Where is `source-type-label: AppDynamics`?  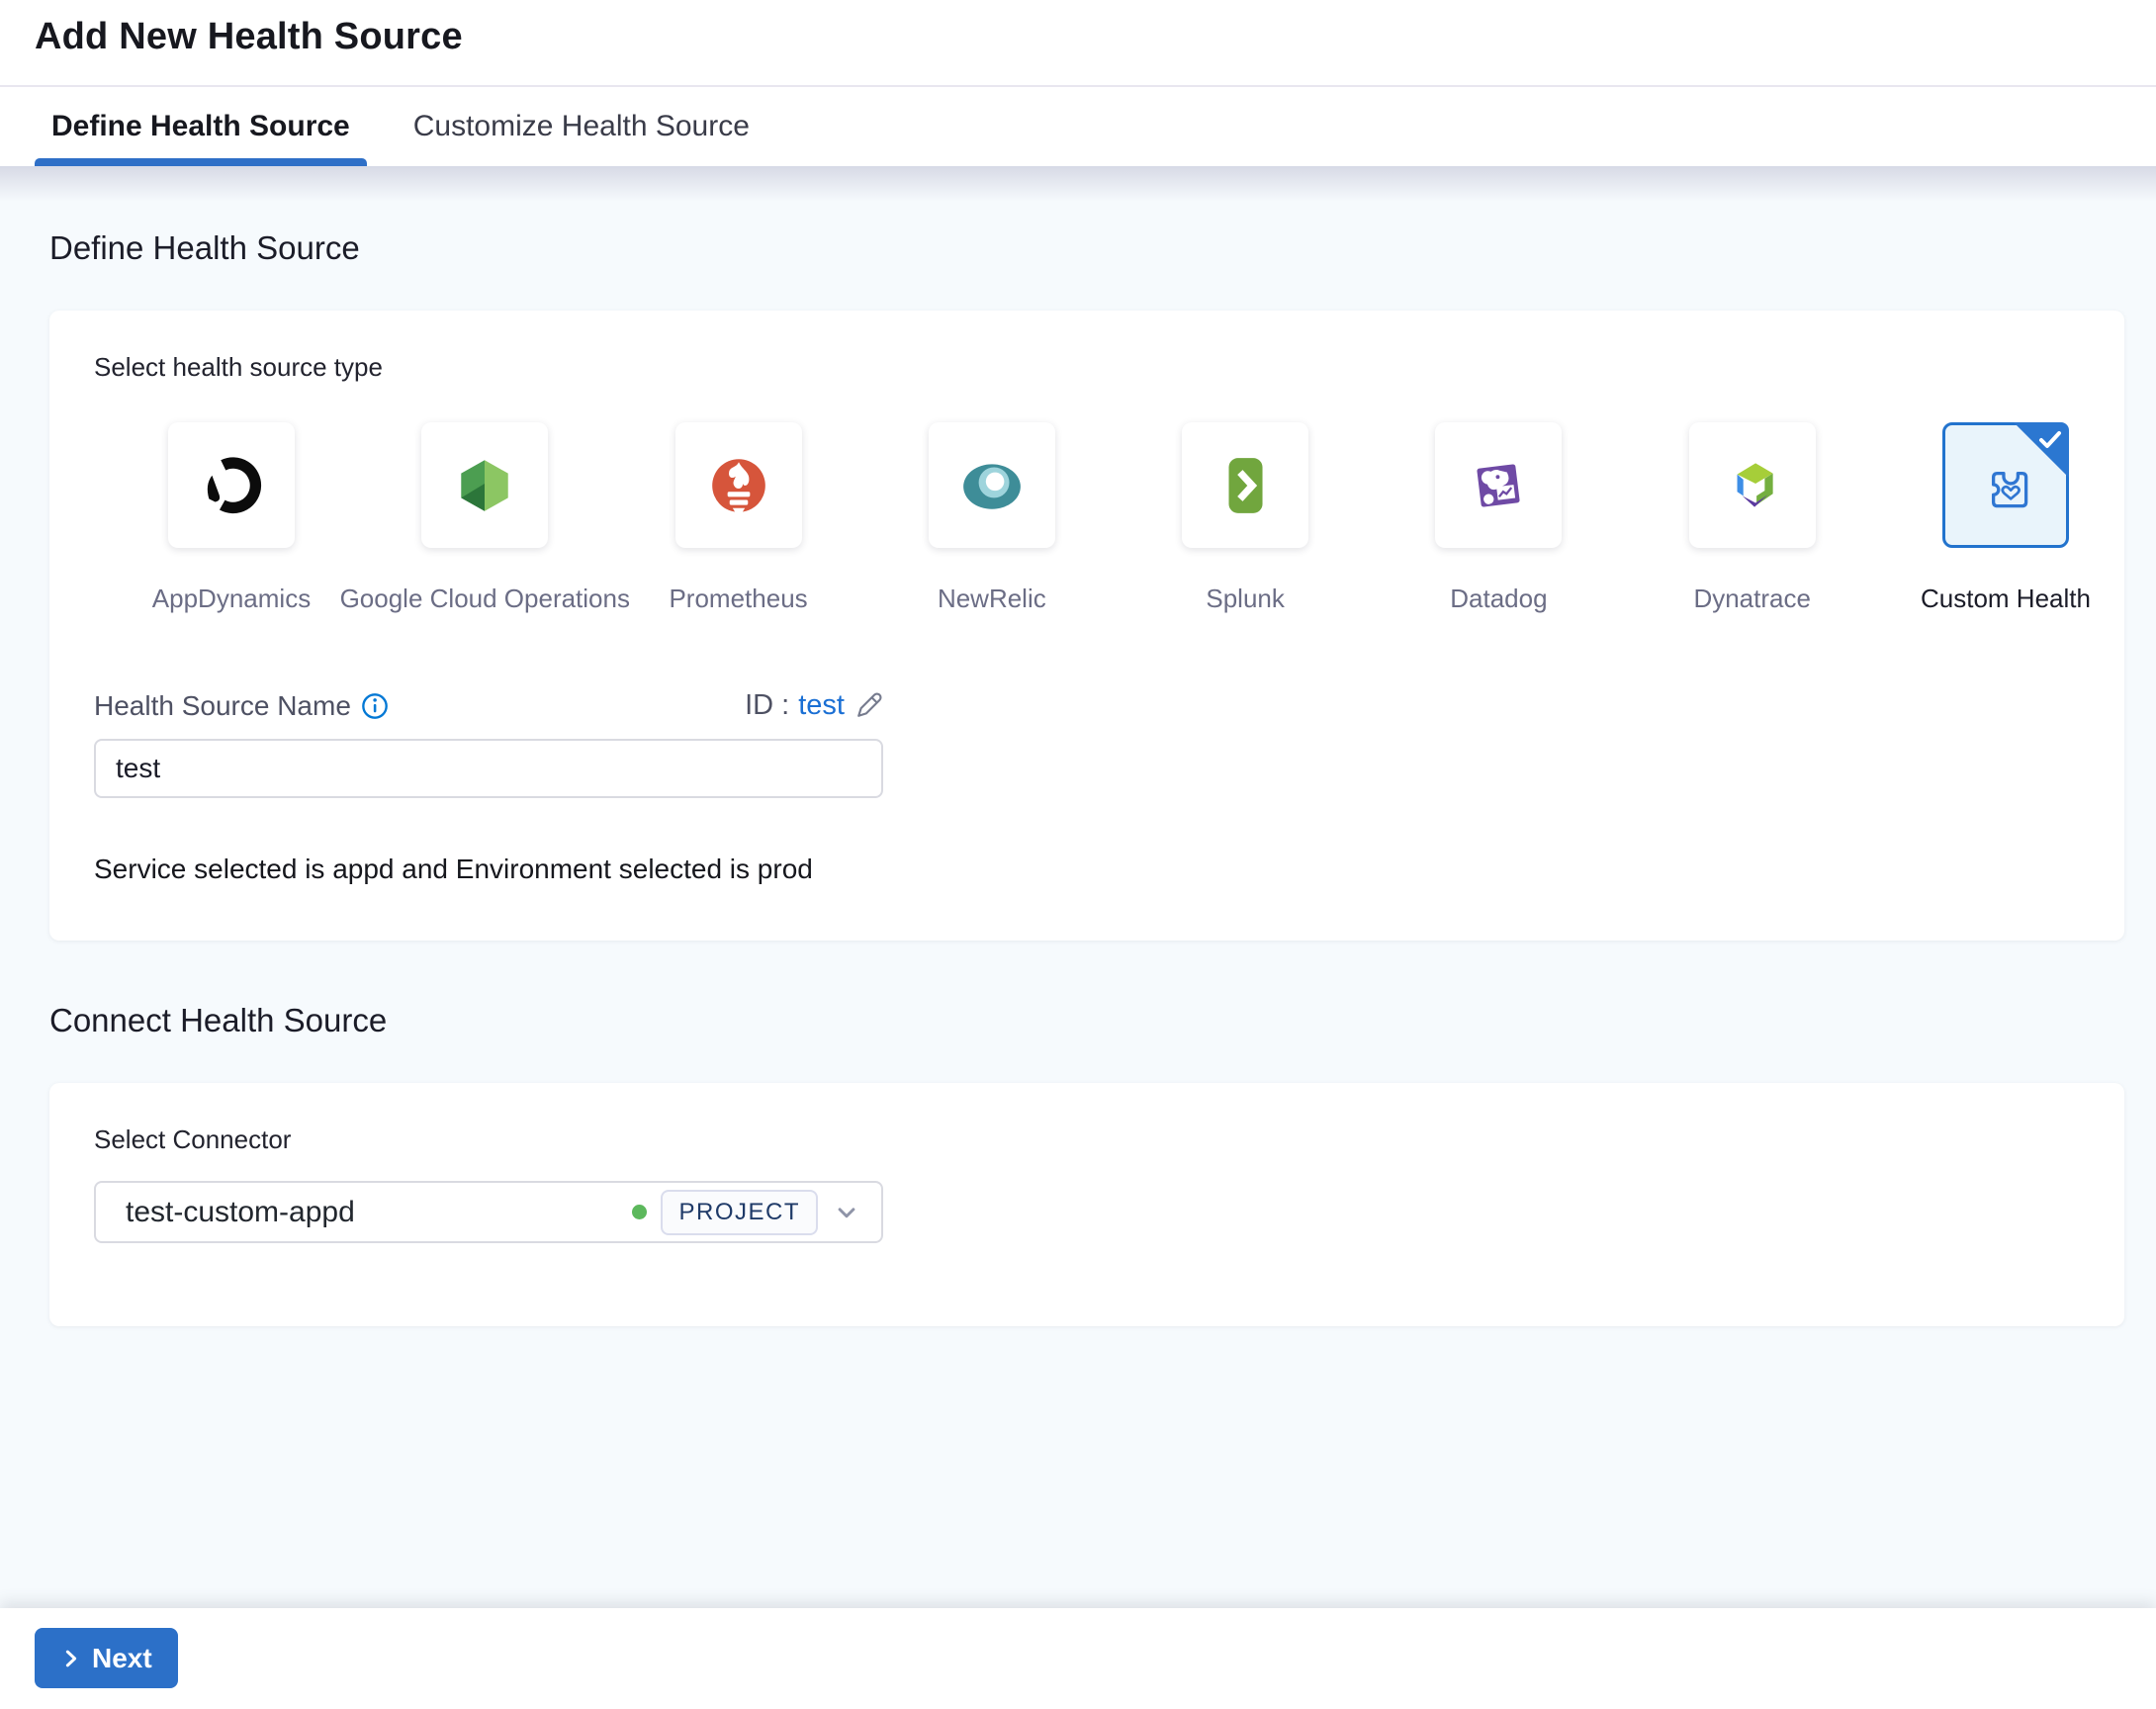 source-type-label: AppDynamics is located at coordinates (231, 599).